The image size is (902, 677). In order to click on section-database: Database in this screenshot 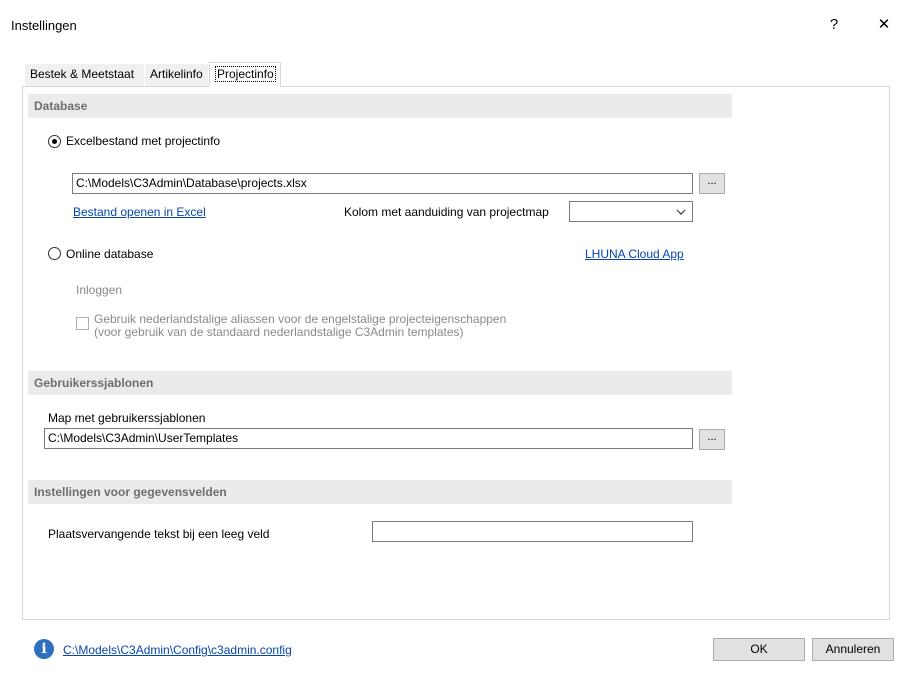, I will do `click(380, 106)`.